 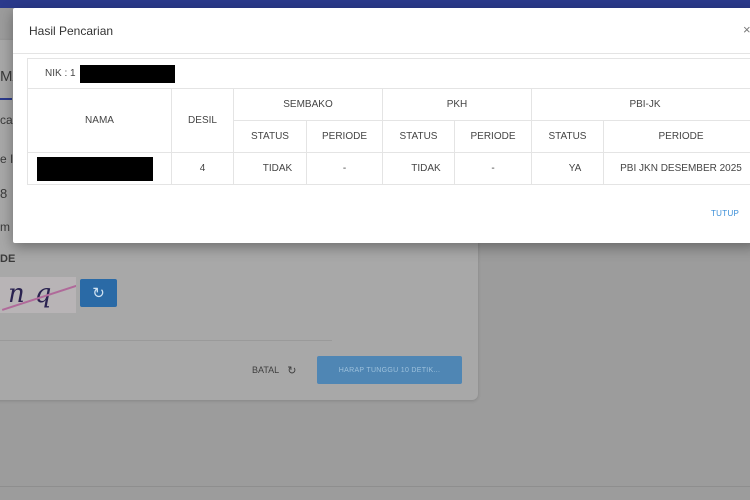 I want to click on header-pbi-periode: PERIODE, so click(x=676, y=136).